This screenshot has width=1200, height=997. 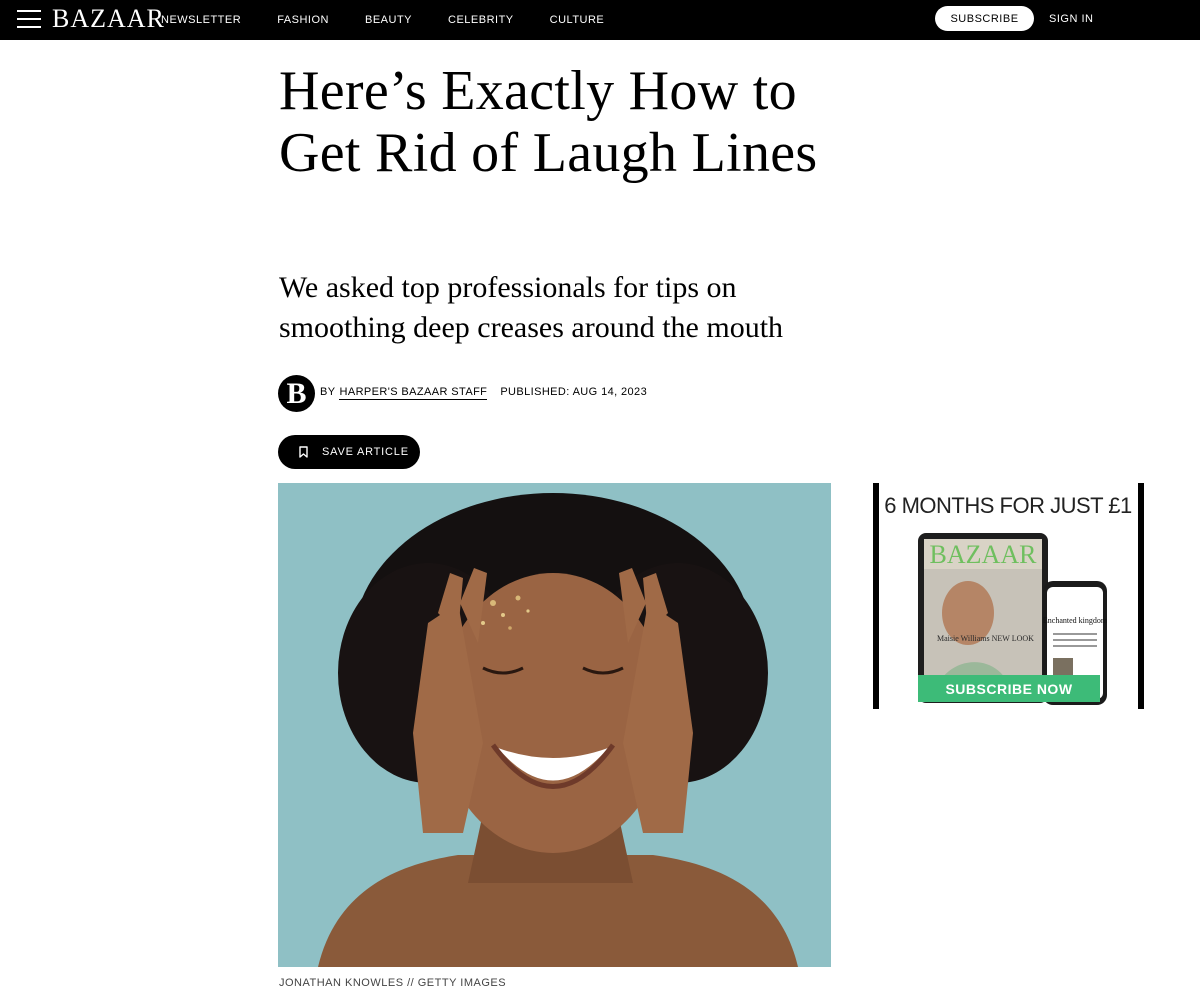 What do you see at coordinates (393, 983) in the screenshot?
I see `image-caption: JONATHAN KNOWLES // GETTY IMAGES` at bounding box center [393, 983].